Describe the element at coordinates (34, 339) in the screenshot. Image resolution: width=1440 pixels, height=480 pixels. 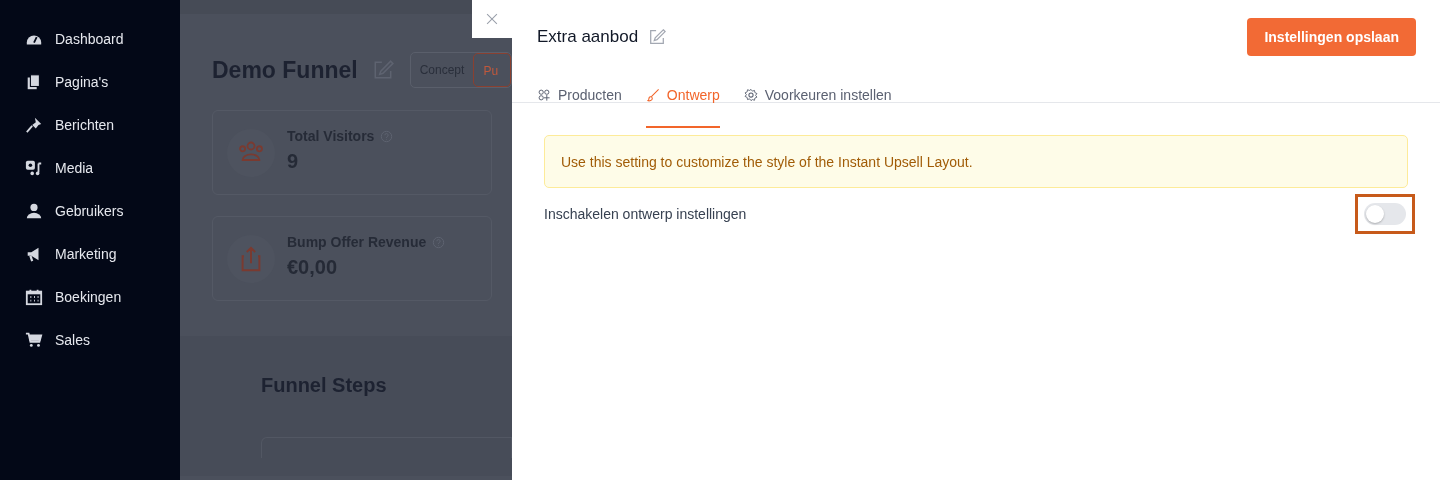
I see `cart-icon` at that location.